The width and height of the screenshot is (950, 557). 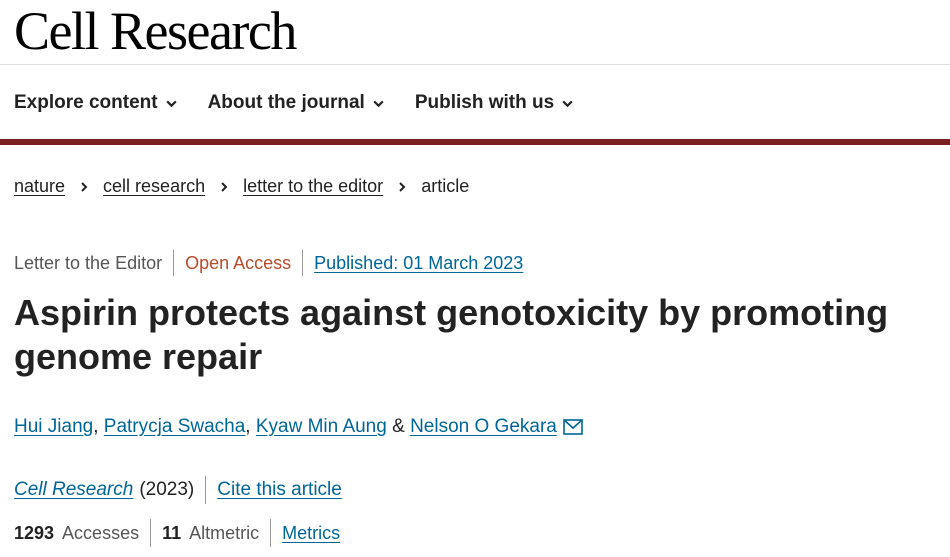 I want to click on author-link: Kyaw Min Aung, so click(x=321, y=427).